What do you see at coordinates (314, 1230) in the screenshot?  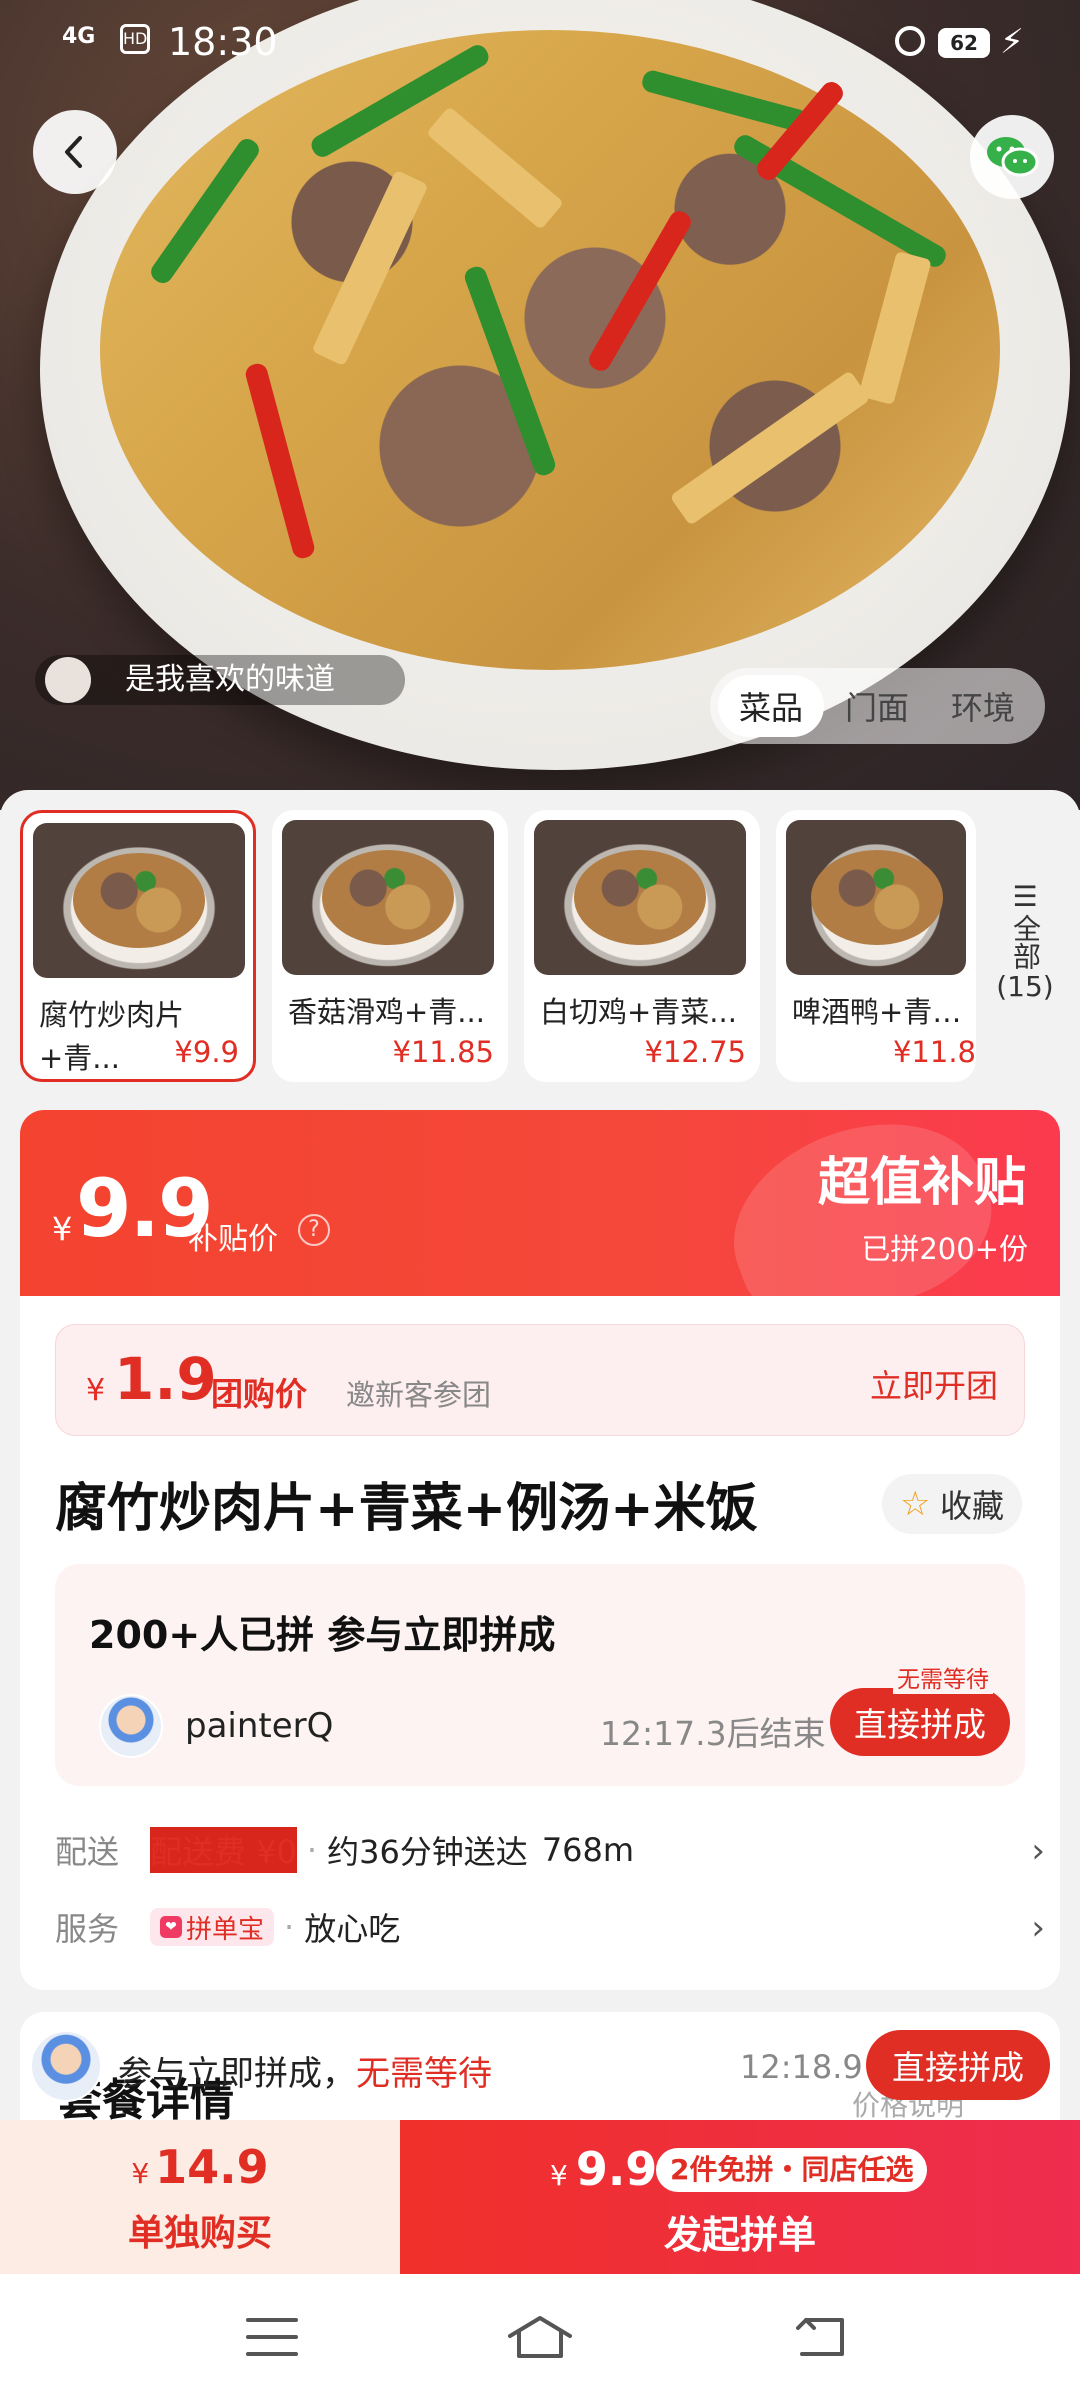 I see `help-icon: ?` at bounding box center [314, 1230].